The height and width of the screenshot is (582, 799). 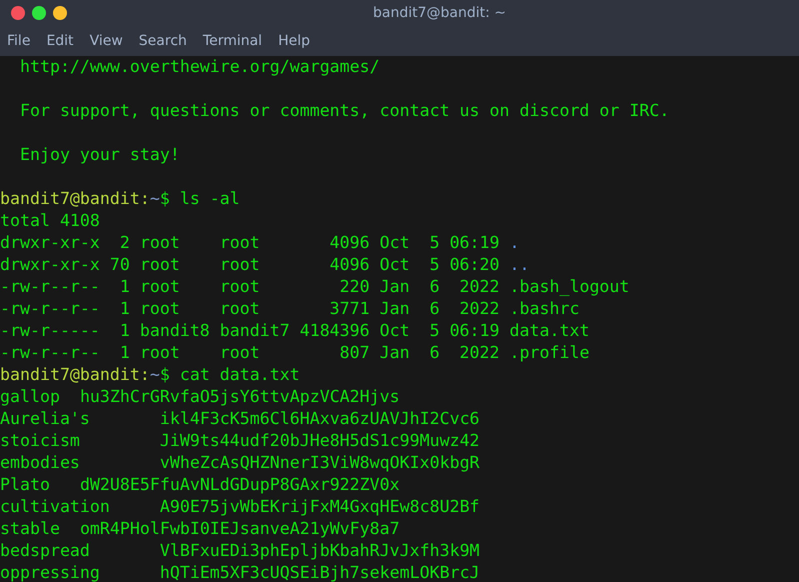 I want to click on file-details: drwxr-xr-x 2 root root 4096 Oct 5 06:19, so click(x=250, y=242).